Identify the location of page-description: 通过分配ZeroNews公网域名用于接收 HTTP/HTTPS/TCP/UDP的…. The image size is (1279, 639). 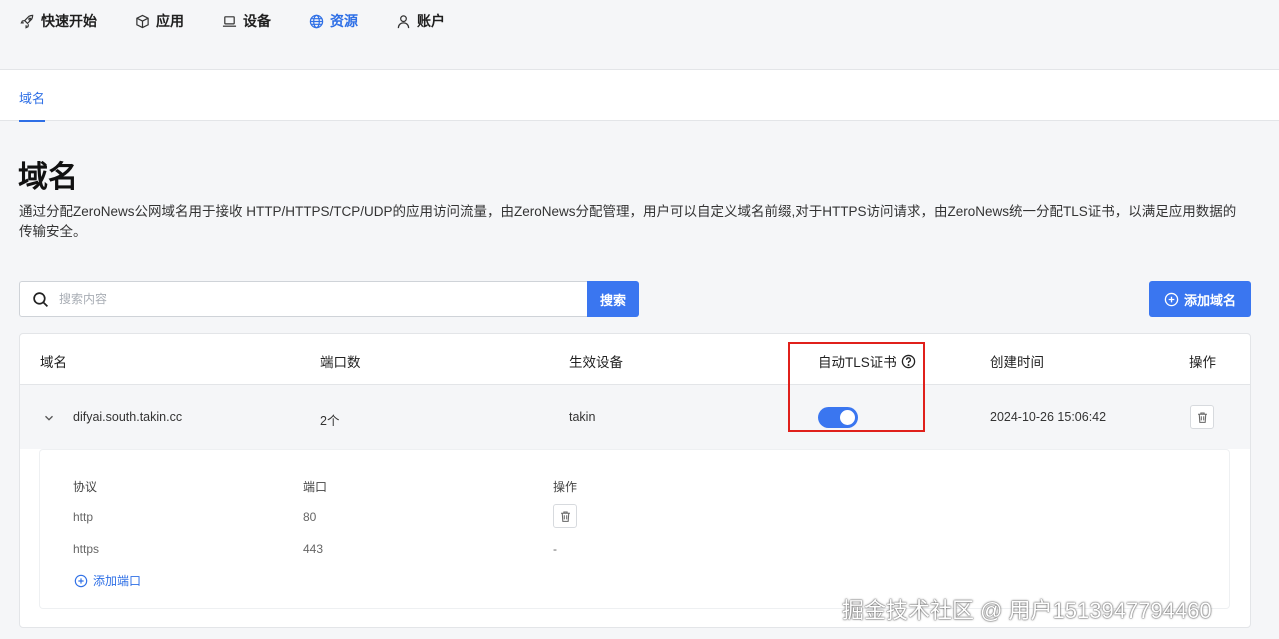
(628, 221).